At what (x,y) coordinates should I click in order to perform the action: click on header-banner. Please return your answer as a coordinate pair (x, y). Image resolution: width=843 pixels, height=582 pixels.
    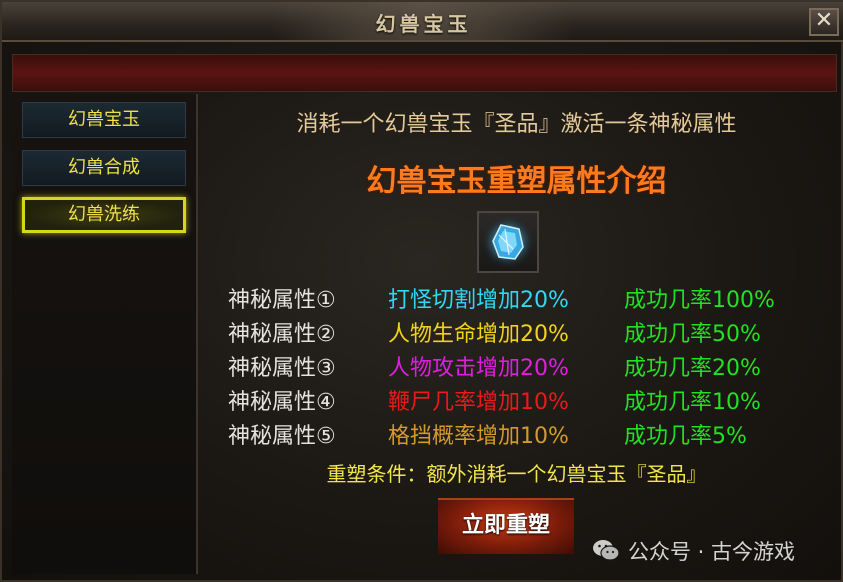
    Looking at the image, I should click on (424, 73).